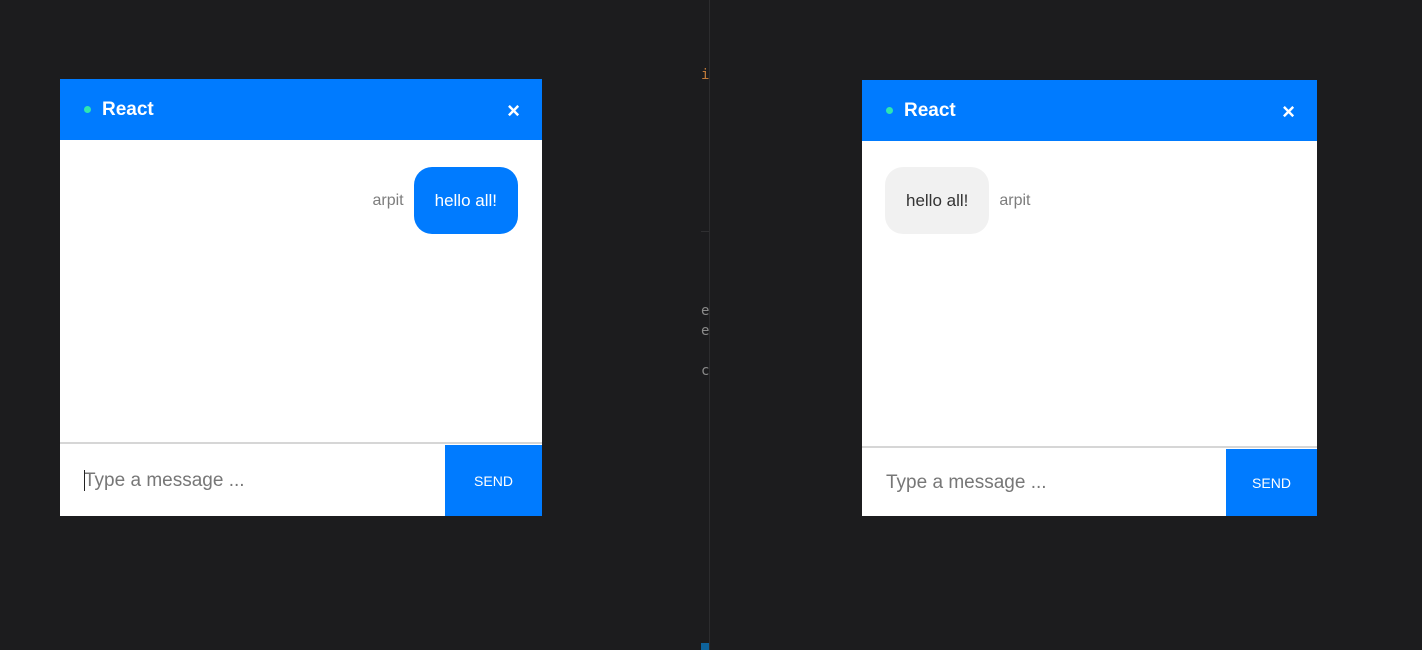 The height and width of the screenshot is (650, 1422). What do you see at coordinates (465, 200) in the screenshot?
I see `message-bubble-outgoing: hello all!` at bounding box center [465, 200].